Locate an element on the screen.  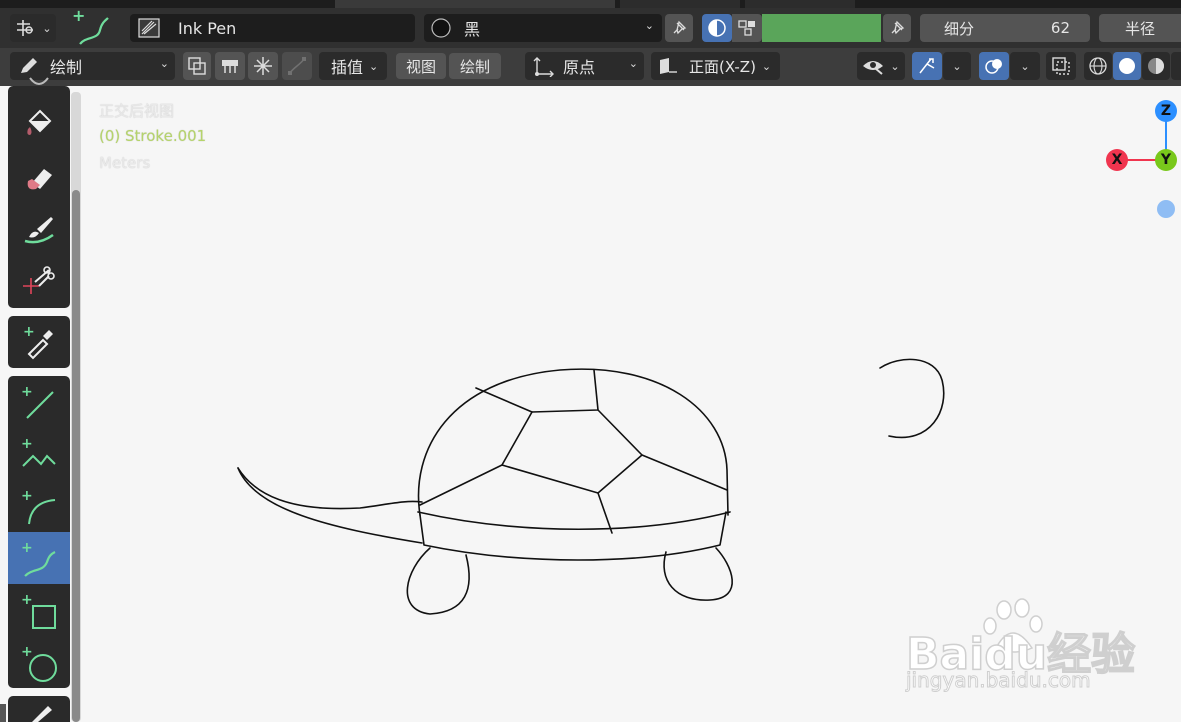
material-color-icon is located at coordinates (717, 28).